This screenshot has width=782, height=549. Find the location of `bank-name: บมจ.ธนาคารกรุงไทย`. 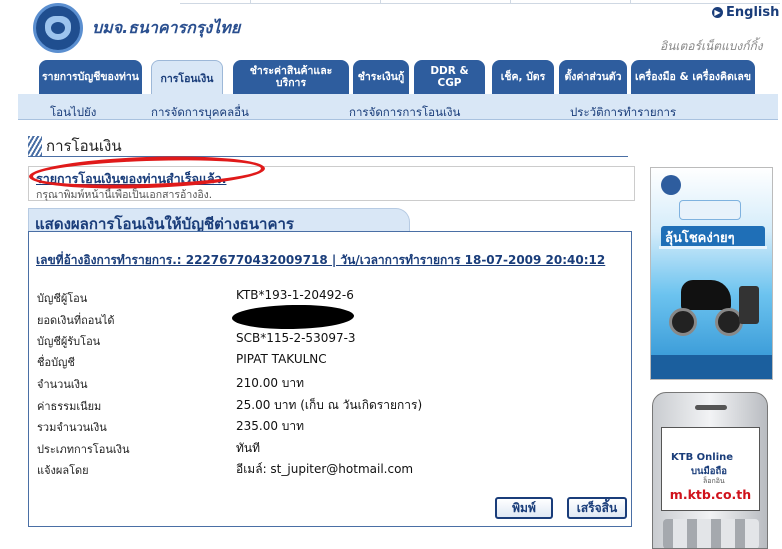

bank-name: บมจ.ธนาคารกรุงไทย is located at coordinates (166, 27).